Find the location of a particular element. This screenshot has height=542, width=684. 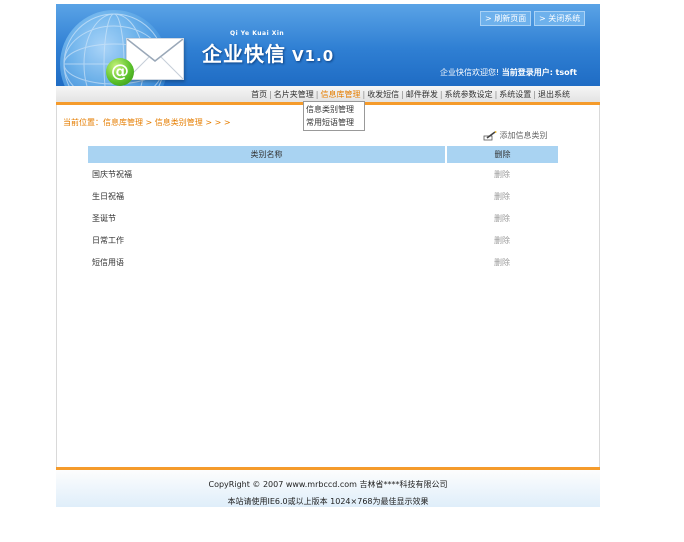

username: tsoft is located at coordinates (566, 72).